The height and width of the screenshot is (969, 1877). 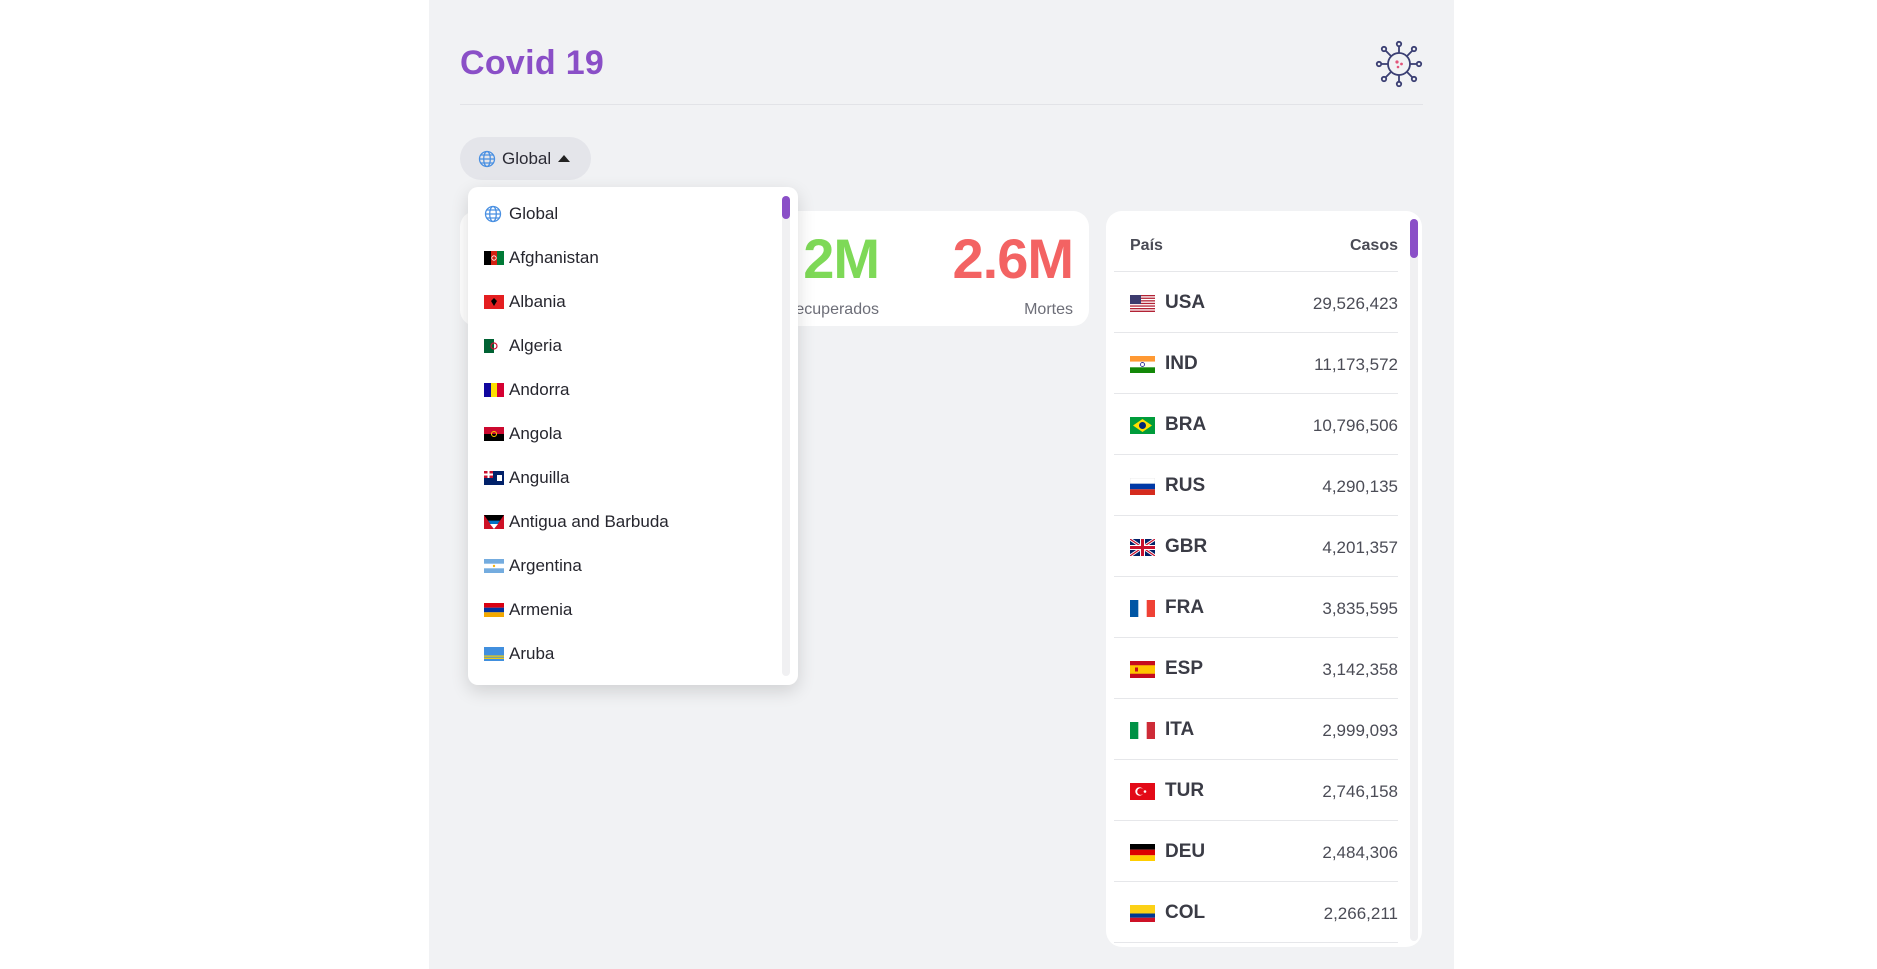 What do you see at coordinates (539, 477) in the screenshot?
I see `dropdown-item-label: Anguilla` at bounding box center [539, 477].